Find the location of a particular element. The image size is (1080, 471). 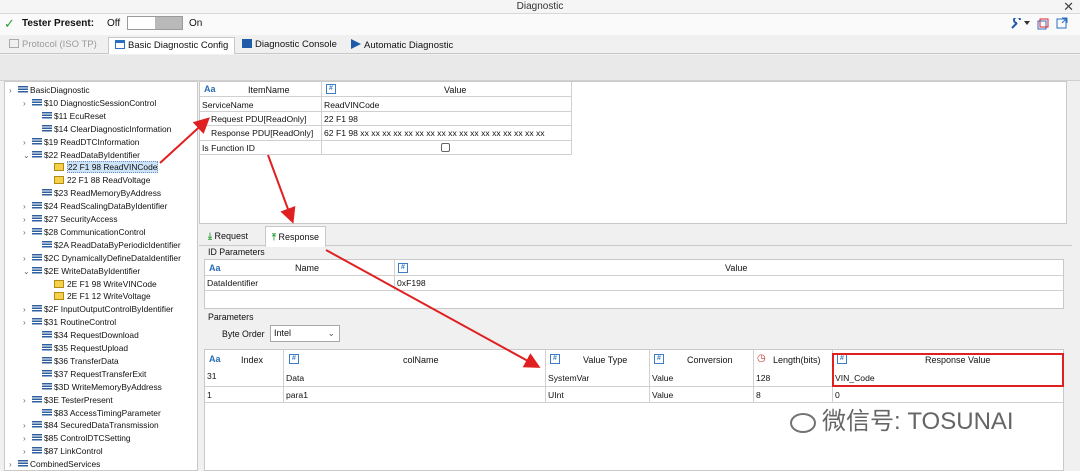

arrow-response-to-valuetype is located at coordinates (433, 308).